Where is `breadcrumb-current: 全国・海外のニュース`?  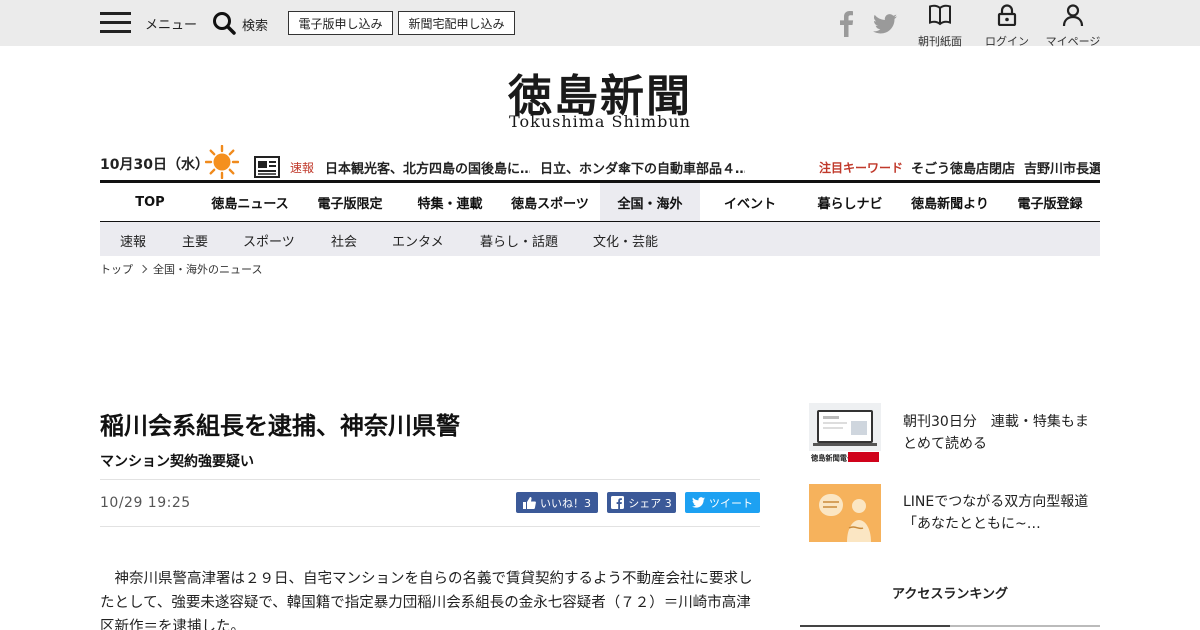 breadcrumb-current: 全国・海外のニュース is located at coordinates (207, 269).